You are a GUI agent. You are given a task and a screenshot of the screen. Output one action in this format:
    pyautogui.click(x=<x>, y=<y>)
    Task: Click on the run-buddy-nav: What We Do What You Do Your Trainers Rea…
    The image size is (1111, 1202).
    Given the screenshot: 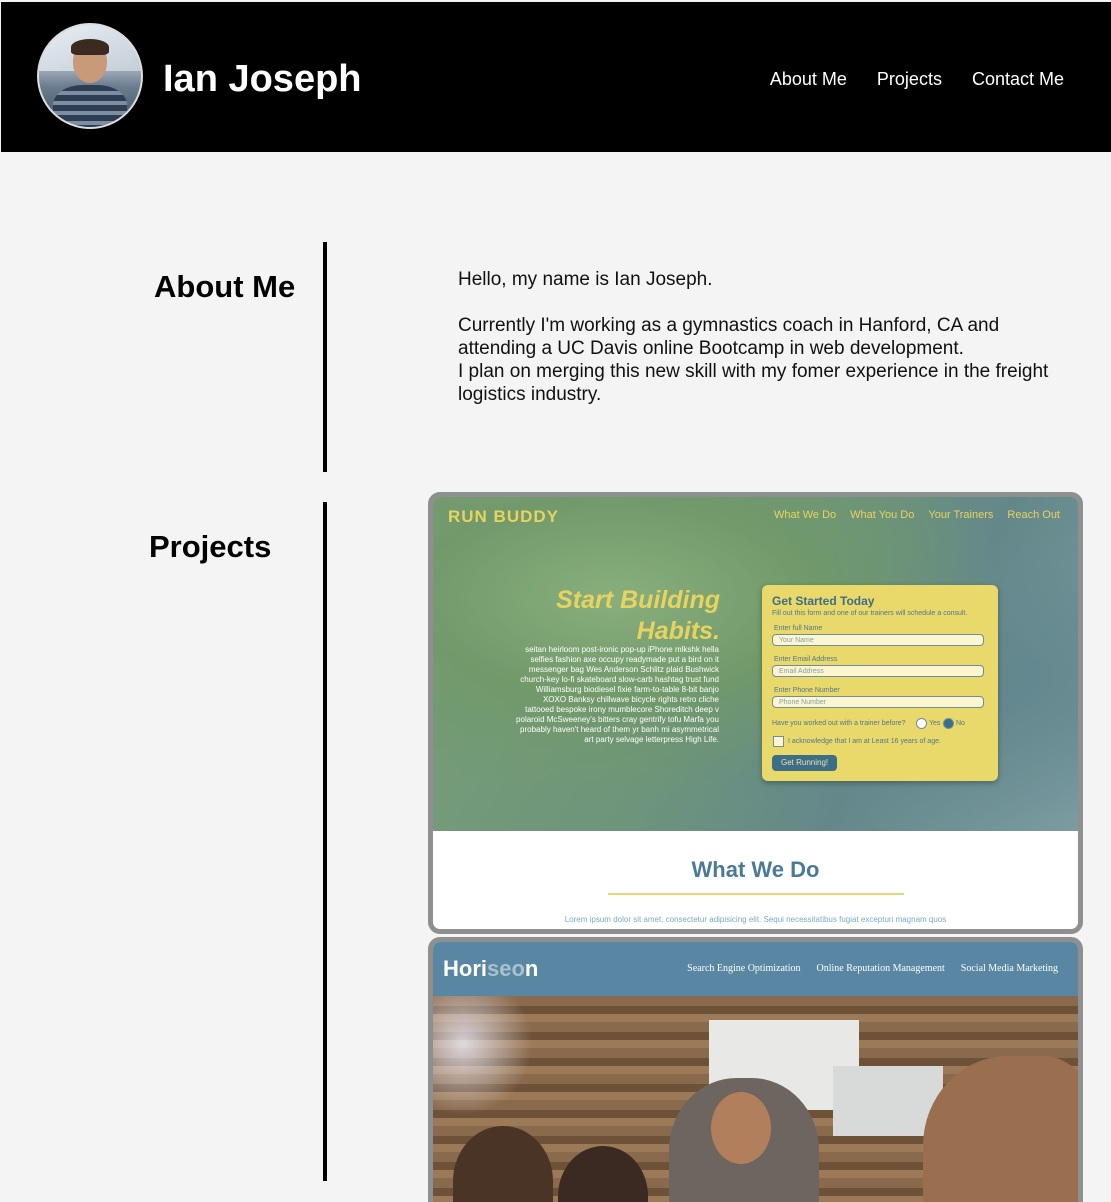 What is the action you would take?
    pyautogui.click(x=917, y=515)
    